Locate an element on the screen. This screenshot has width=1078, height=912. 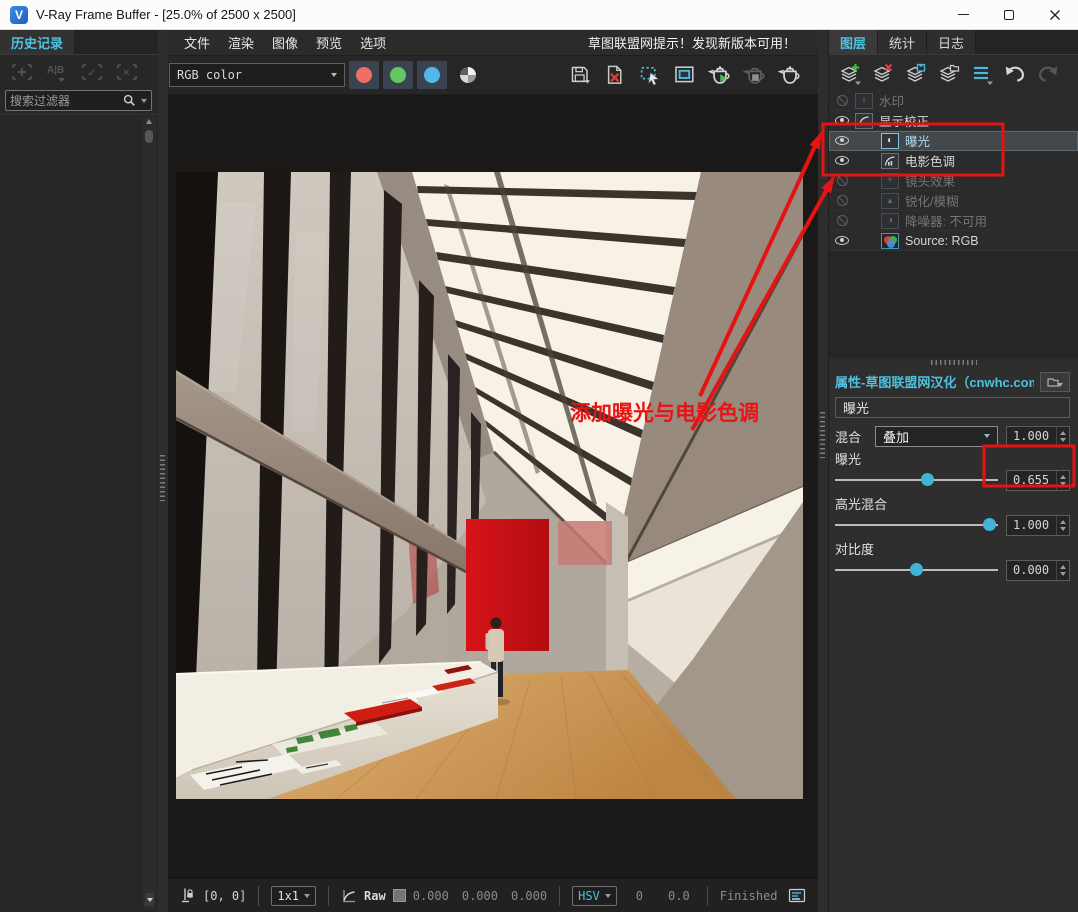
layer-row-filmic-tonemap: 电影色调 is located at coordinates (953, 161).